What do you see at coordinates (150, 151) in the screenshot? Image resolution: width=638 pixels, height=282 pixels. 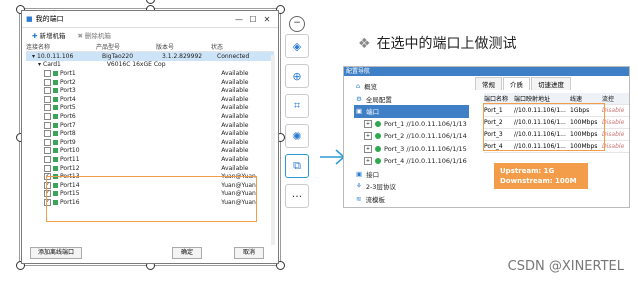 I see `table-row: Port10 Available` at bounding box center [150, 151].